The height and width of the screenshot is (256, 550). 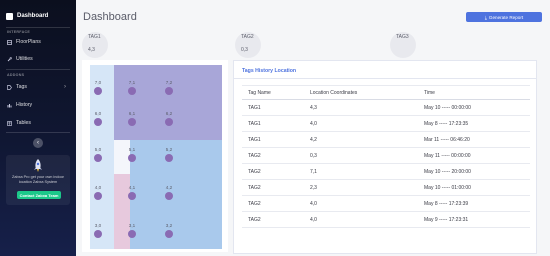 What do you see at coordinates (9, 105) in the screenshot?
I see `history-icon` at bounding box center [9, 105].